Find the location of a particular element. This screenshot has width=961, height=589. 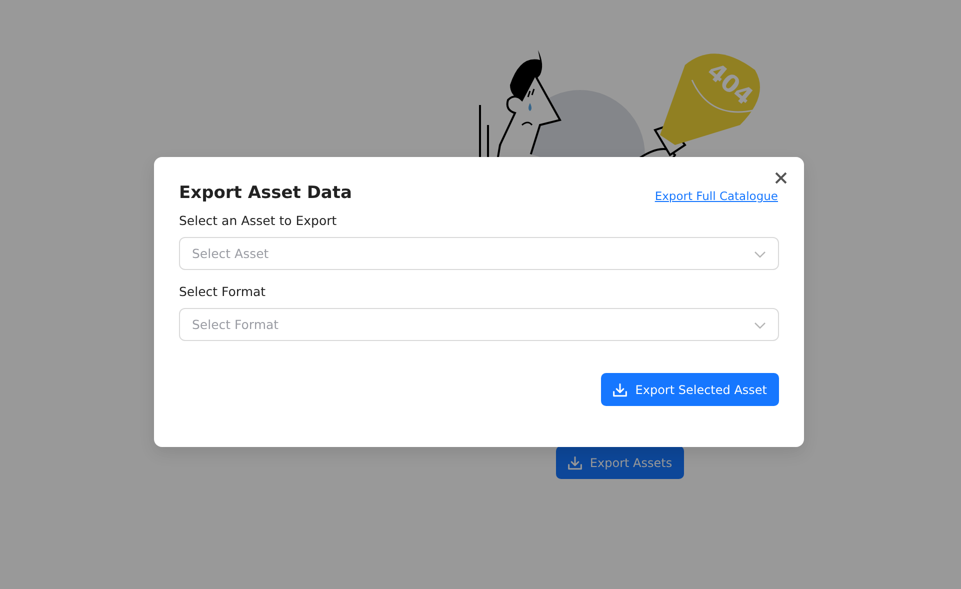

export-assets-button: Export Assets is located at coordinates (620, 462).